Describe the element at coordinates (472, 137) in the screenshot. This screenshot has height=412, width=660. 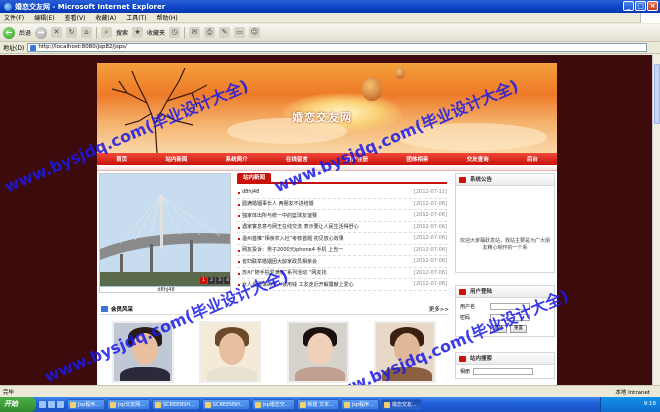
I see `cloud` at that location.